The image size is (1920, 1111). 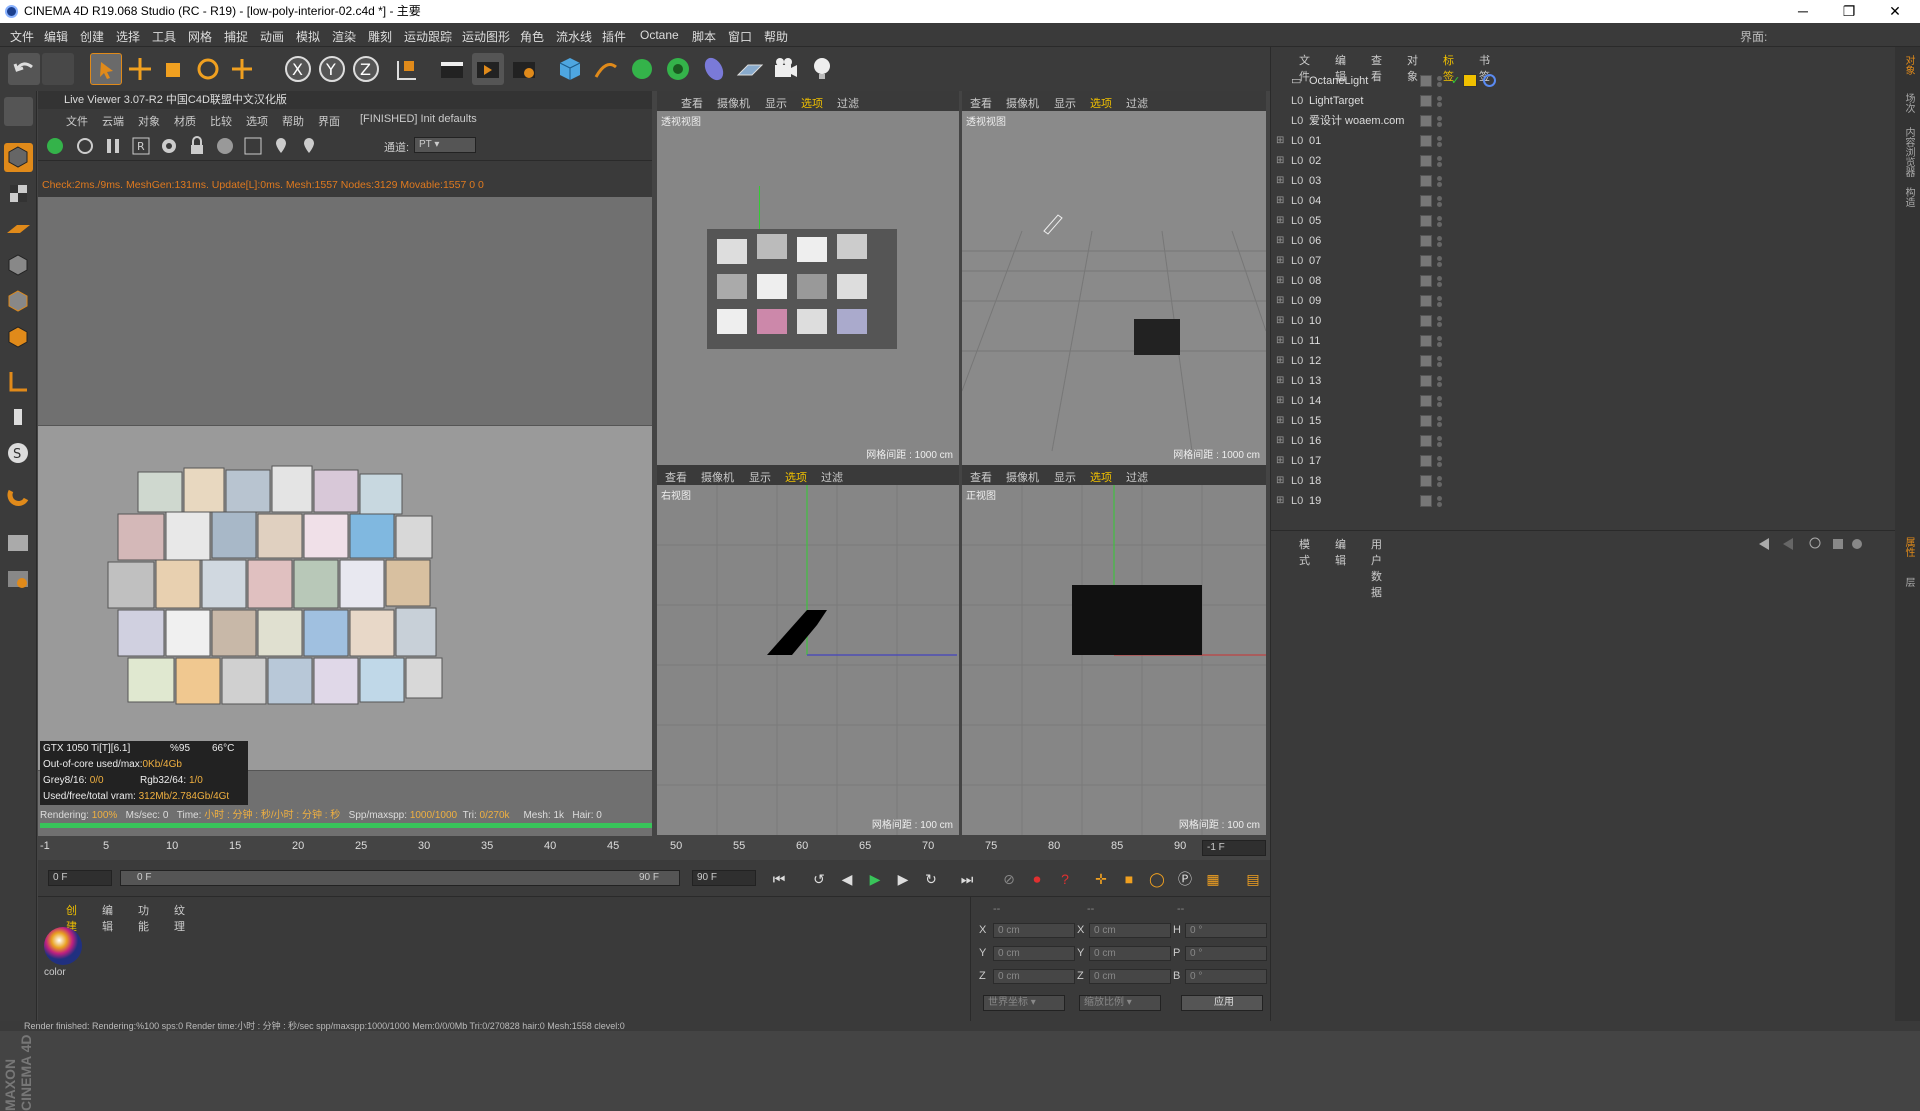 I want to click on frame-range-slider: 0 F 90 F, so click(x=400, y=878).